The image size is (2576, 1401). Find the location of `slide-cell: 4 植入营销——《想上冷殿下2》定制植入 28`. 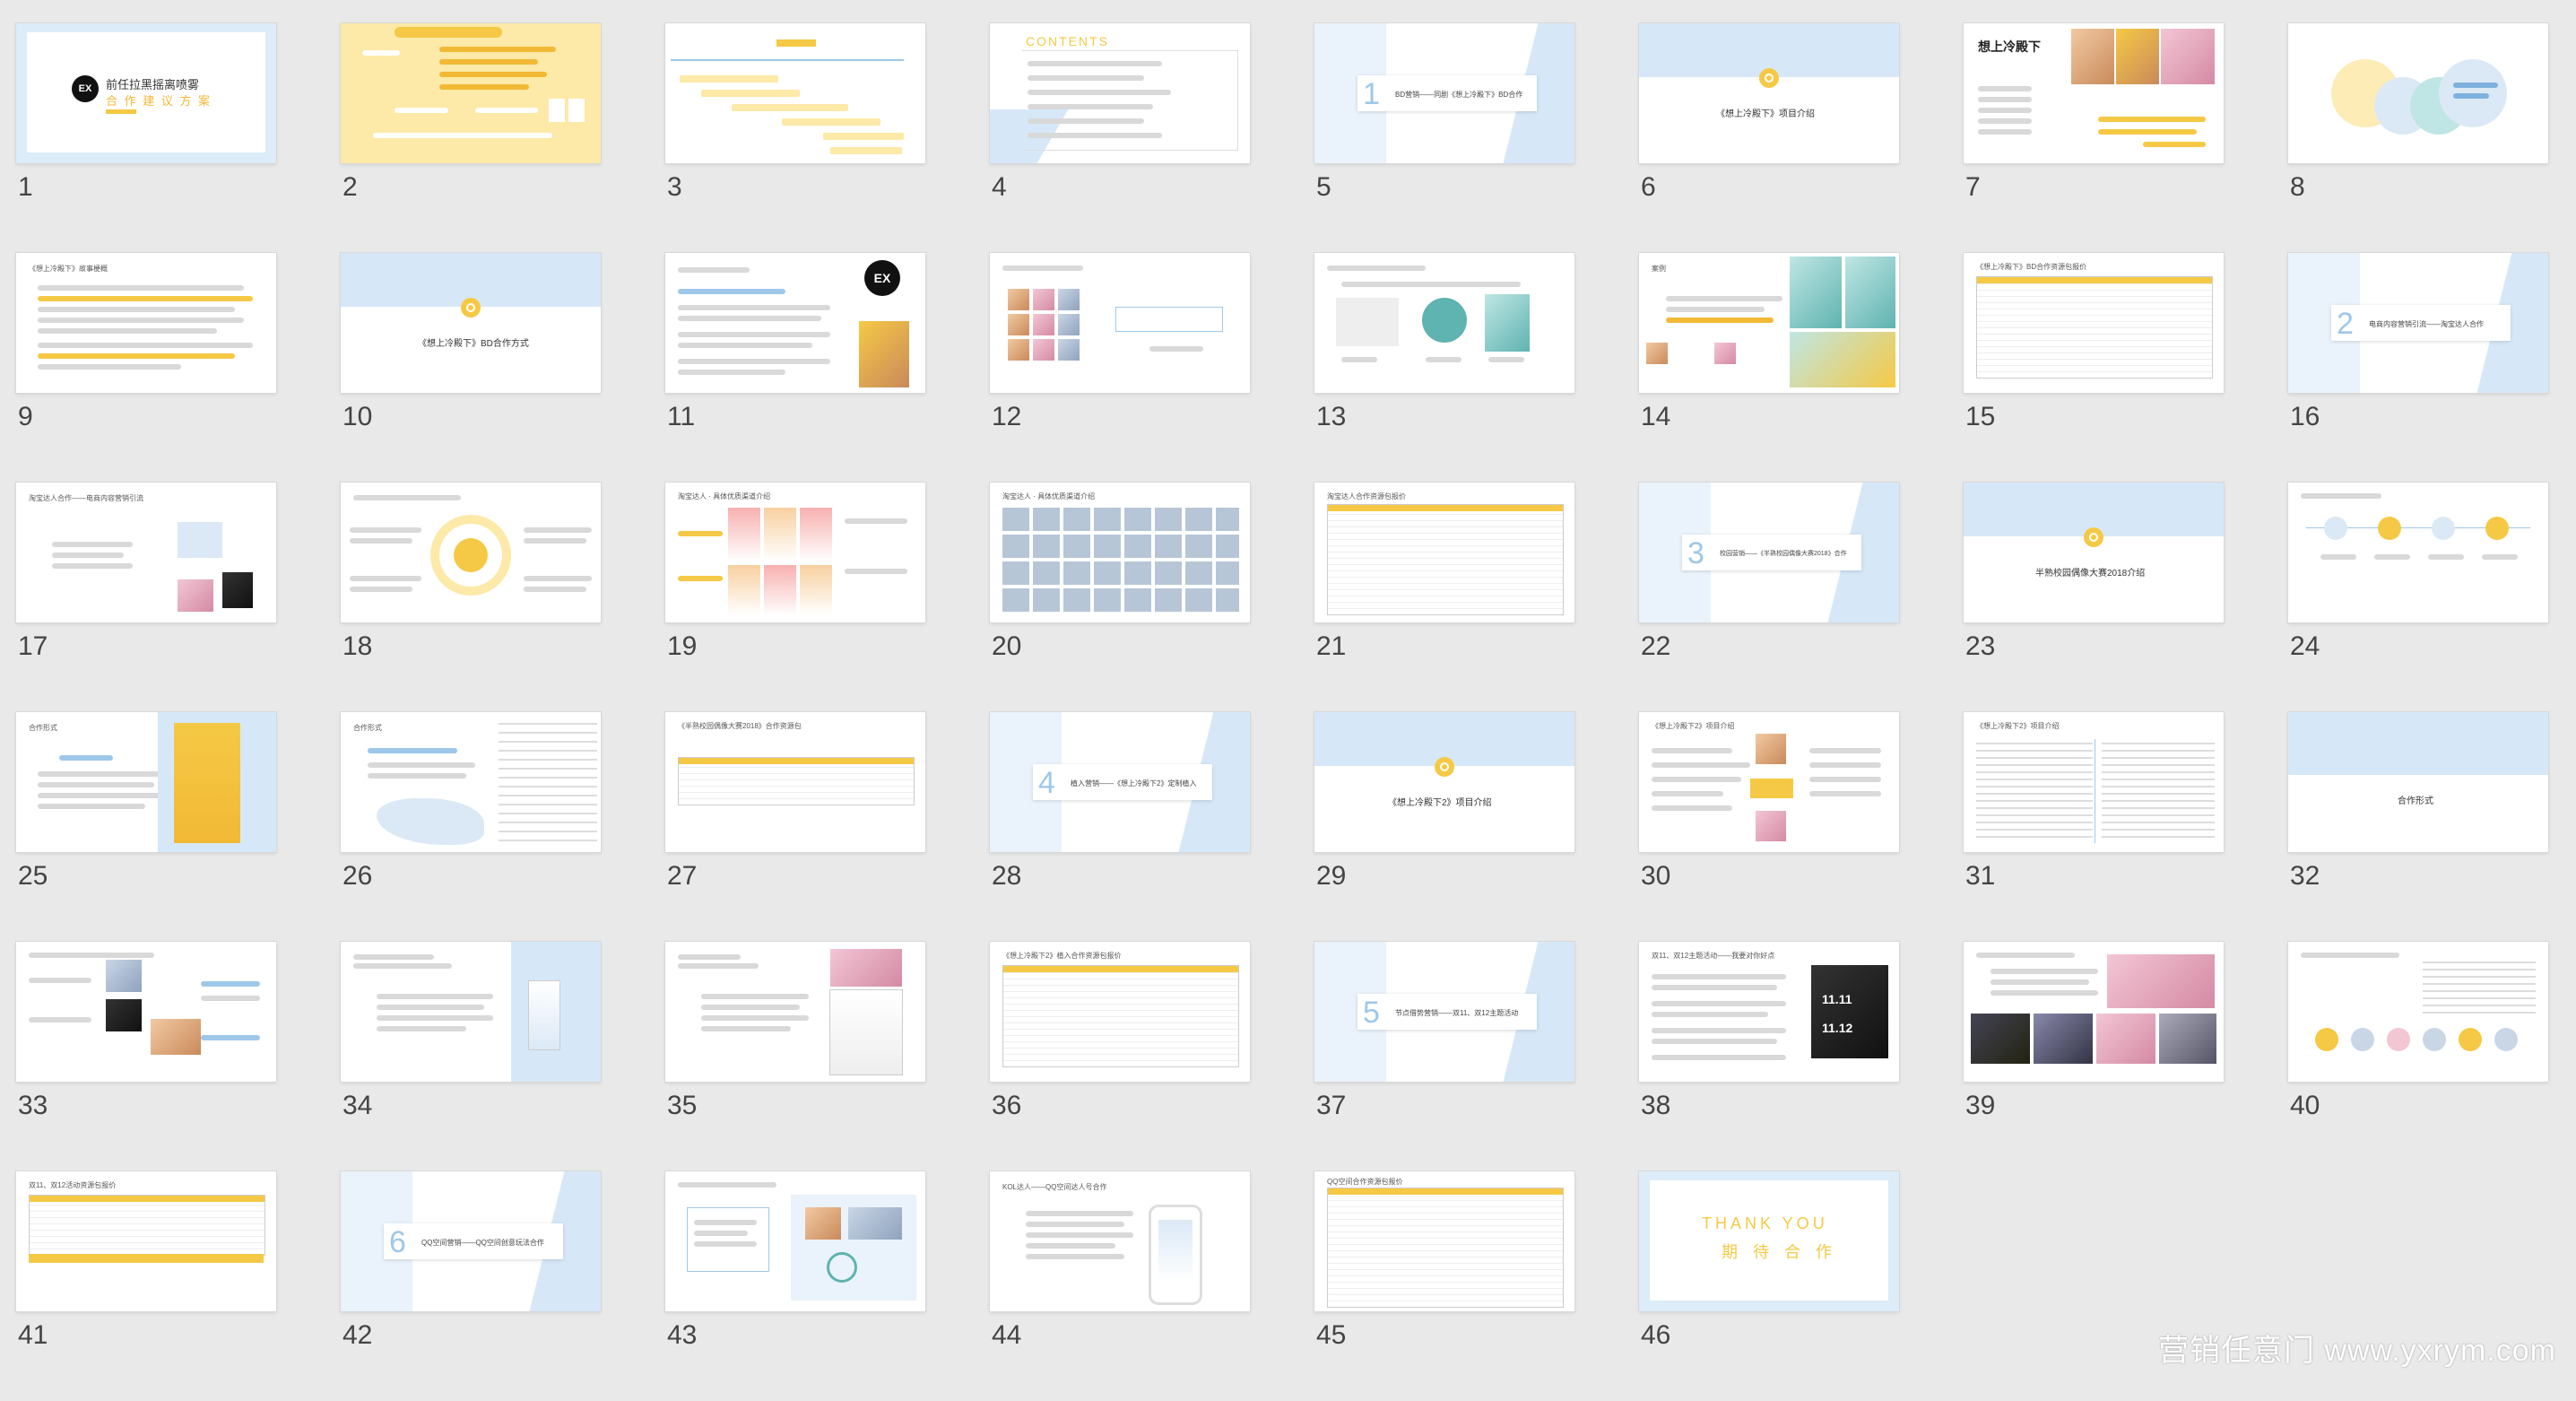

slide-cell: 4 植入营销——《想上冷殿下2》定制植入 28 is located at coordinates (1120, 827).